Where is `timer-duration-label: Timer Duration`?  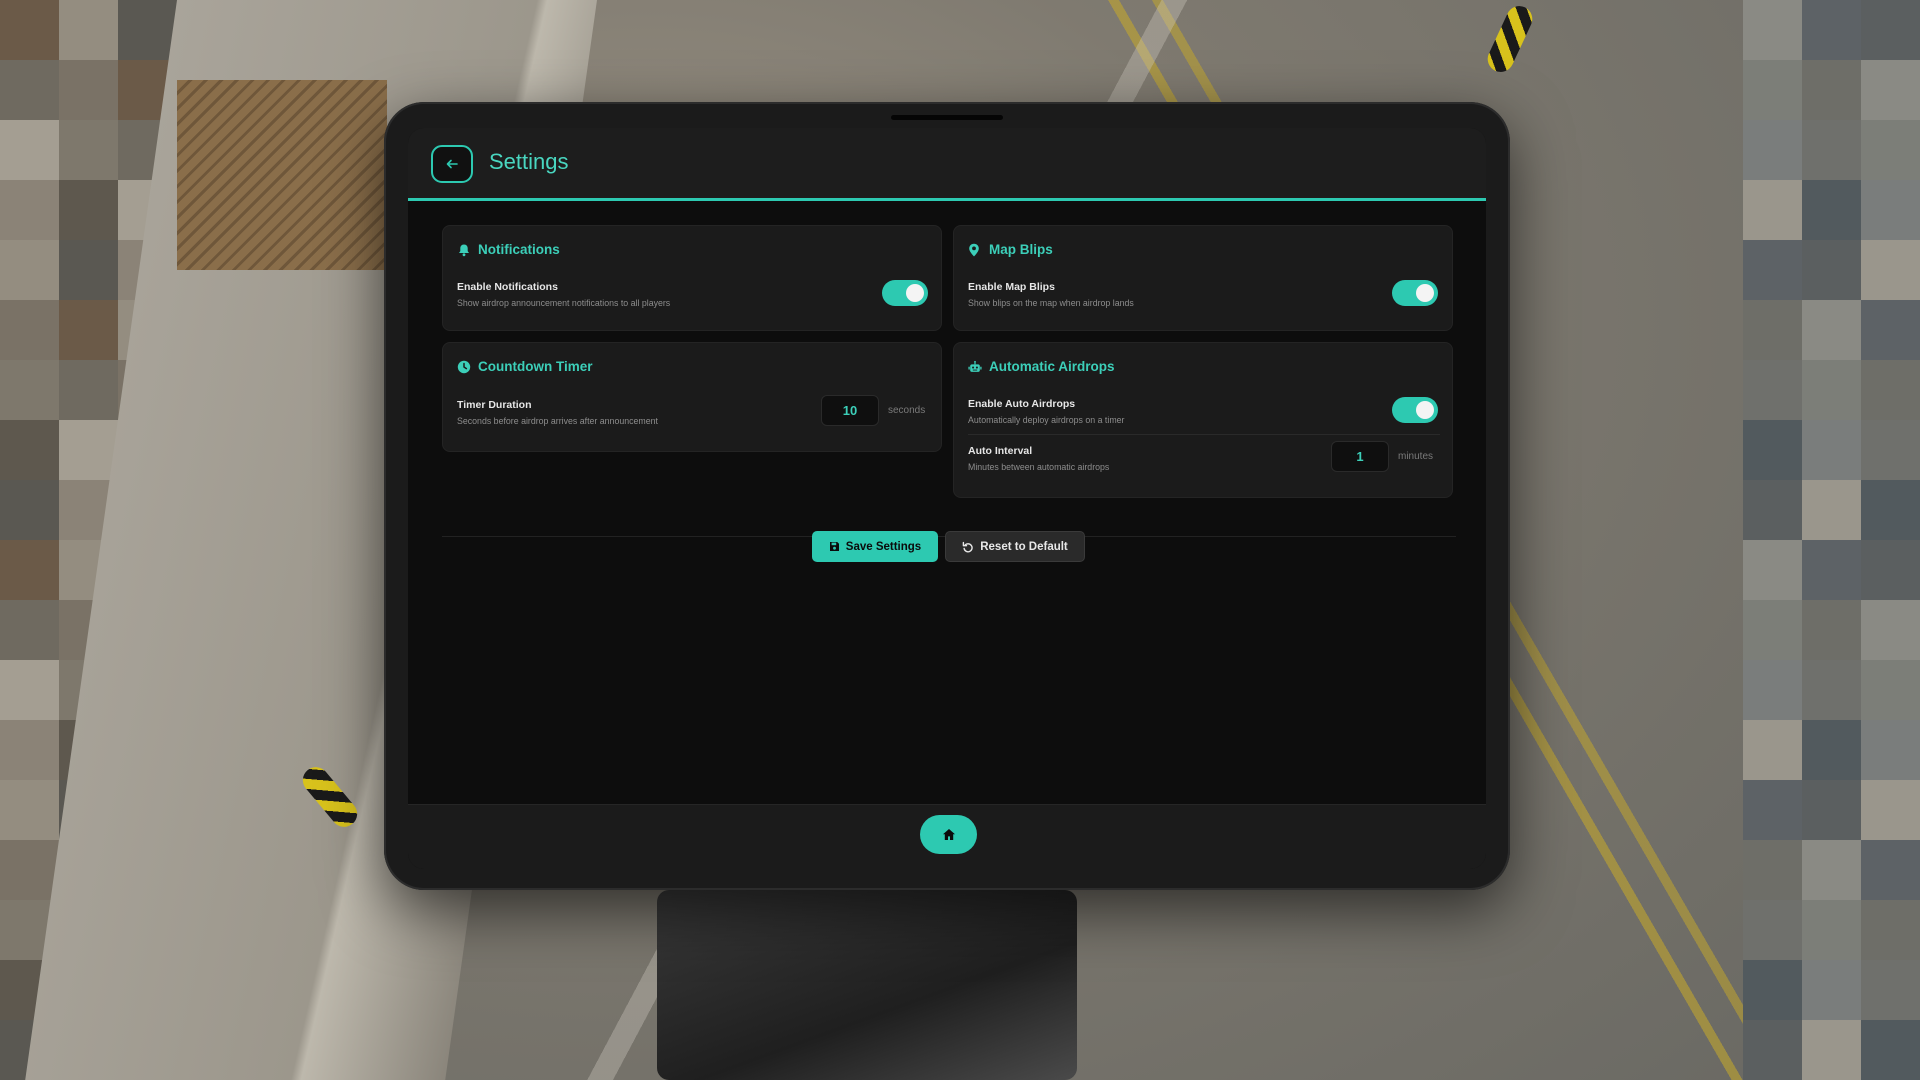 timer-duration-label: Timer Duration is located at coordinates (494, 405).